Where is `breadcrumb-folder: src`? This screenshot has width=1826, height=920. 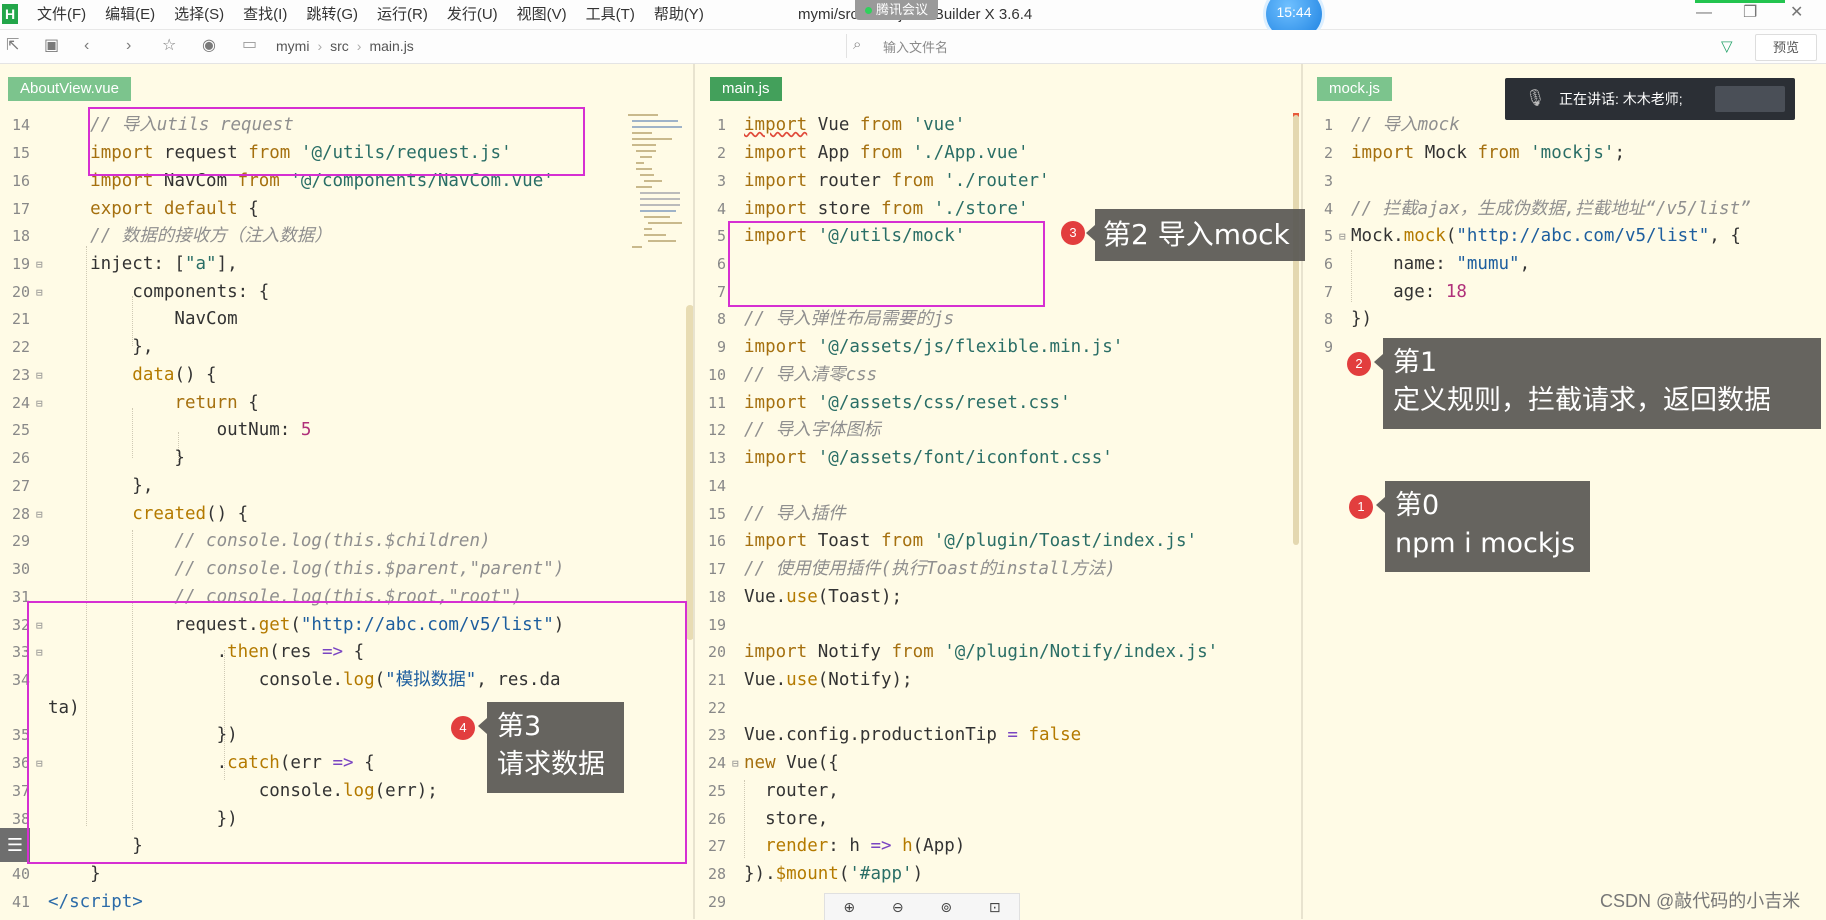
breadcrumb-folder: src is located at coordinates (339, 46).